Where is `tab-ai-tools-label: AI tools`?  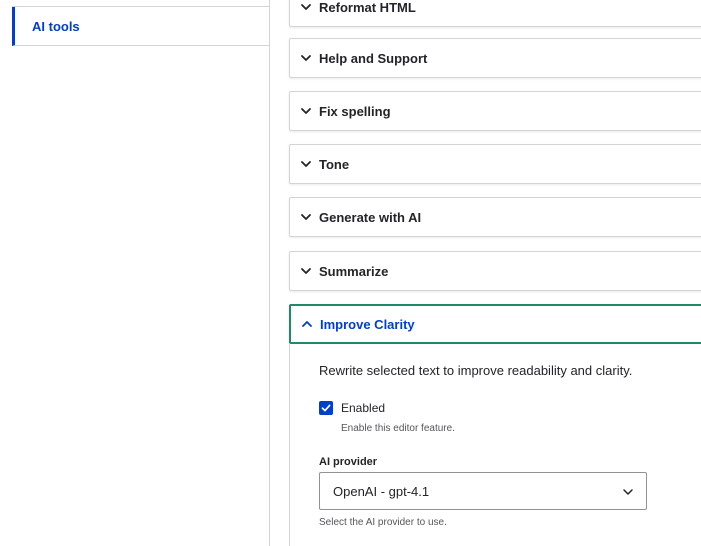
tab-ai-tools-label: AI tools is located at coordinates (56, 26).